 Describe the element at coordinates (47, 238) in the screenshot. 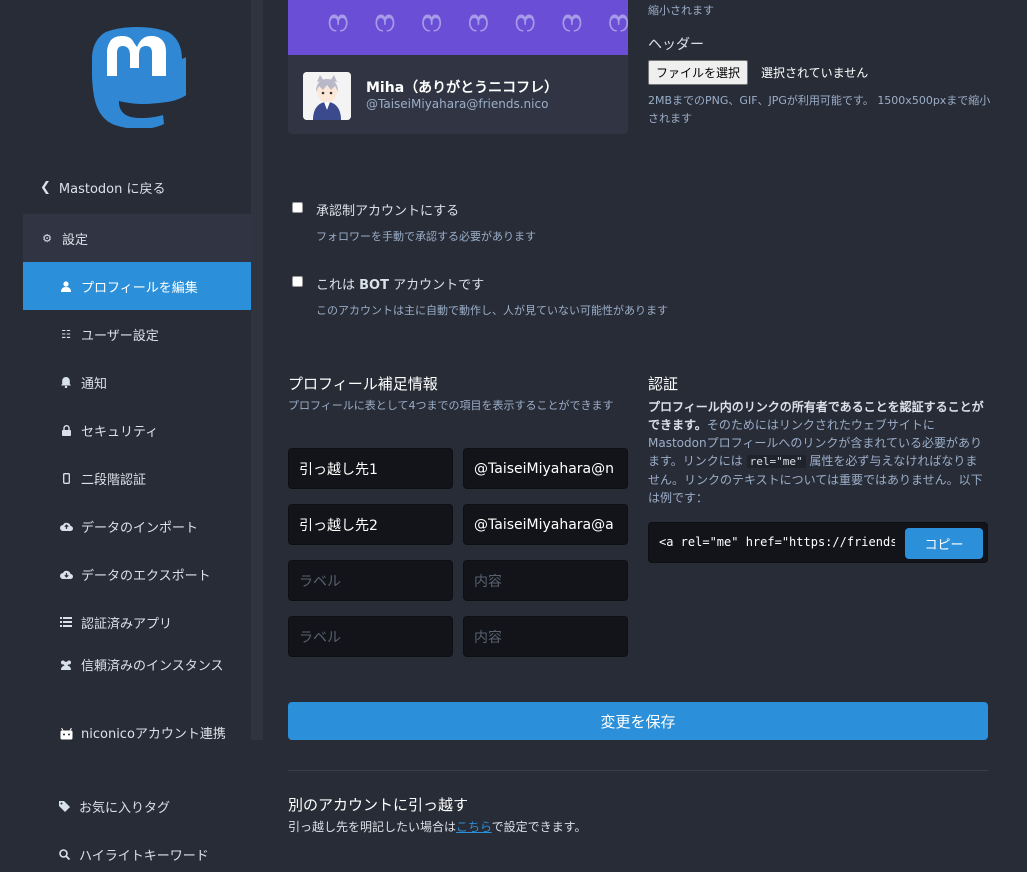

I see `gear-icon: ⚙` at that location.